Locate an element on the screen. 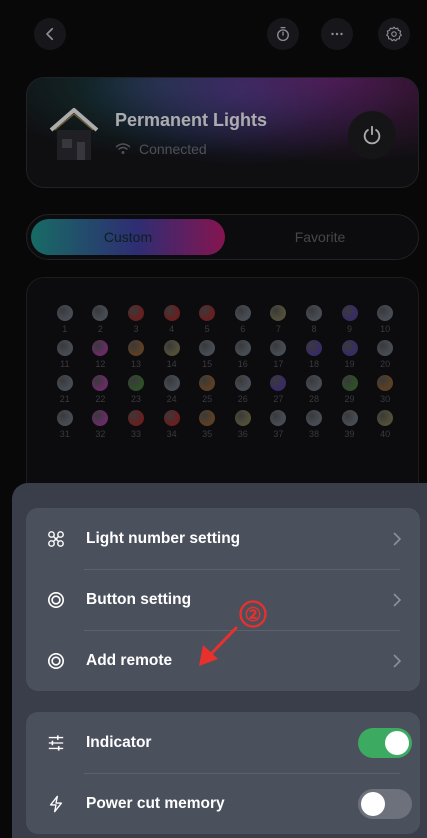 This screenshot has height=838, width=427. power-cut-memory-toggle is located at coordinates (385, 803).